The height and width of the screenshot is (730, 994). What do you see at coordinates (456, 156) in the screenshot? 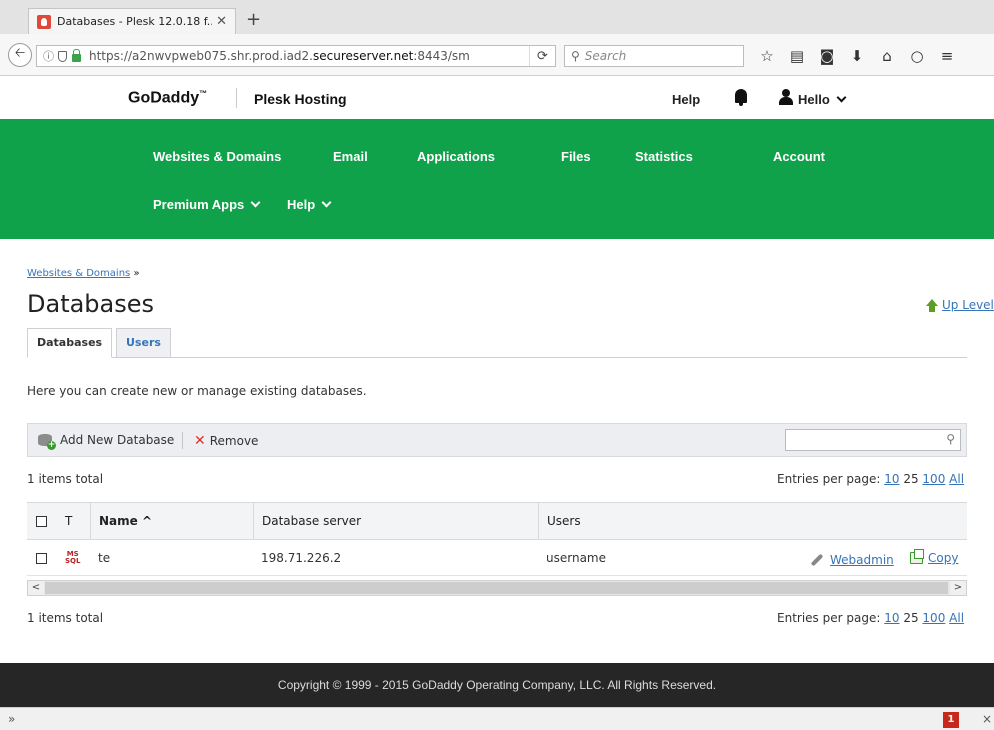
I see `nav-applications: Applications` at bounding box center [456, 156].